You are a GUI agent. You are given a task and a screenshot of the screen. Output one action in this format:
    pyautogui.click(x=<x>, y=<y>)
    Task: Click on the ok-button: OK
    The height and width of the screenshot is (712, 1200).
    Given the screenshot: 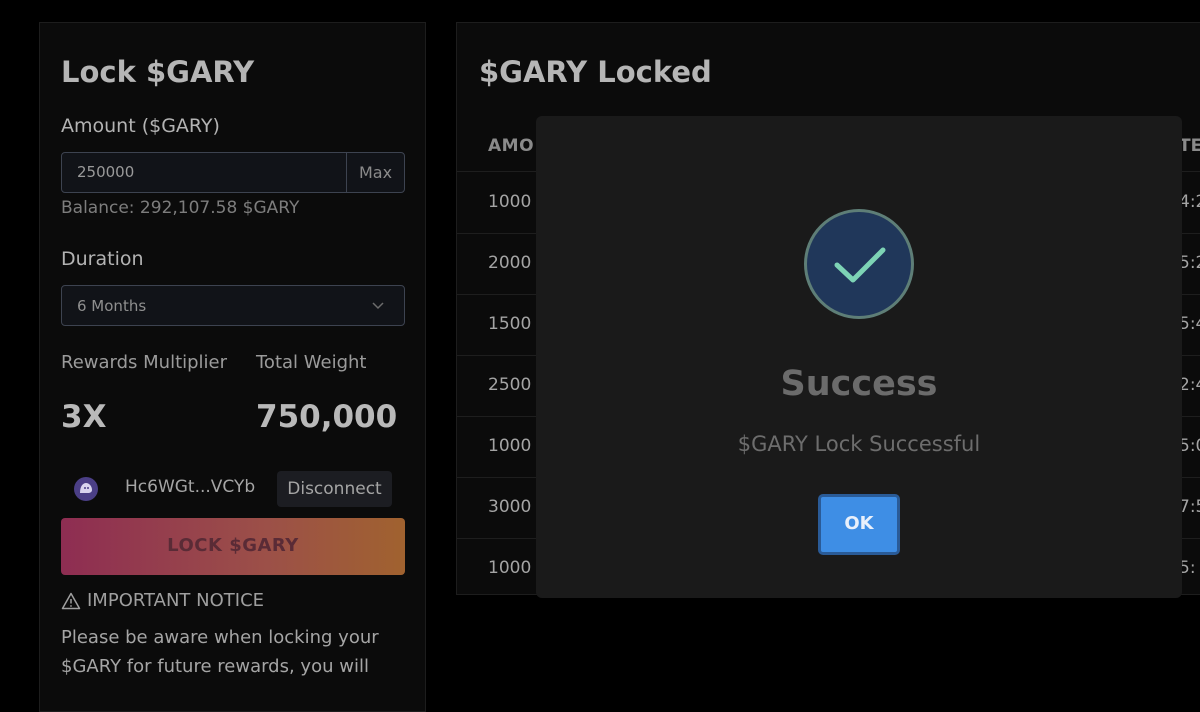 What is the action you would take?
    pyautogui.click(x=859, y=524)
    